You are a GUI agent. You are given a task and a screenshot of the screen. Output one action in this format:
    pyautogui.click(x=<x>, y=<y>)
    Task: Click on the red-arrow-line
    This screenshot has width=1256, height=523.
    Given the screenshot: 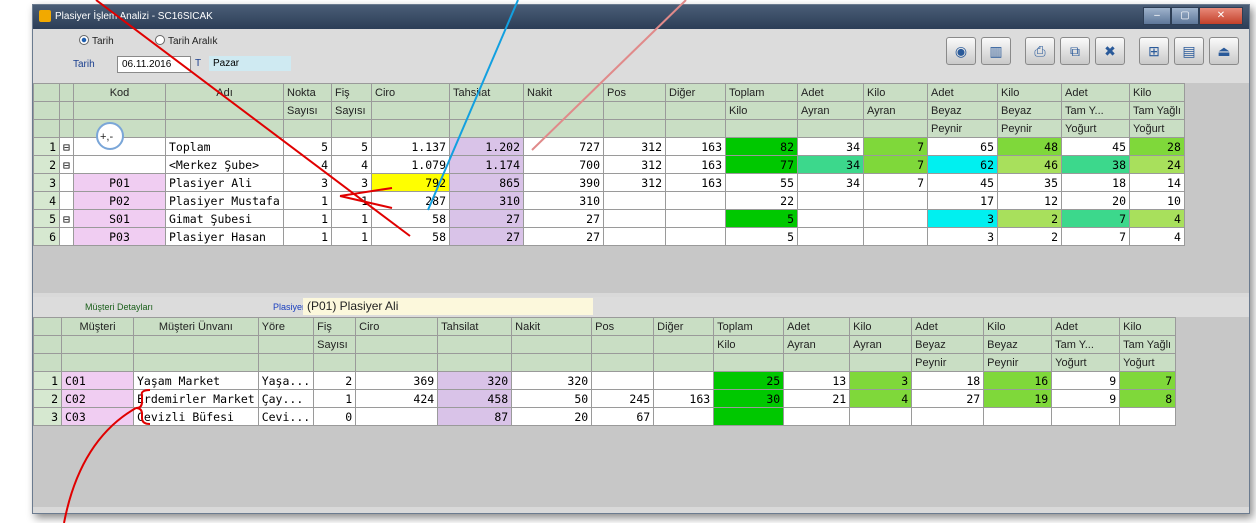 What is the action you would take?
    pyautogui.click(x=366, y=202)
    